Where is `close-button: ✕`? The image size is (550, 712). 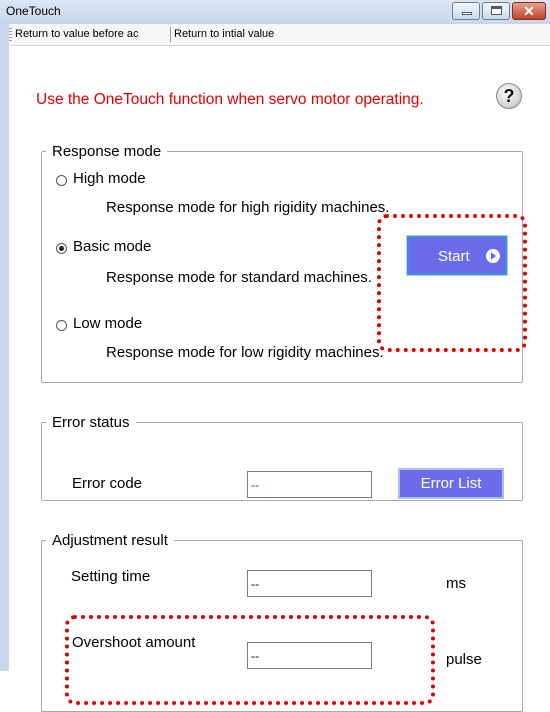
close-button: ✕ is located at coordinates (529, 11).